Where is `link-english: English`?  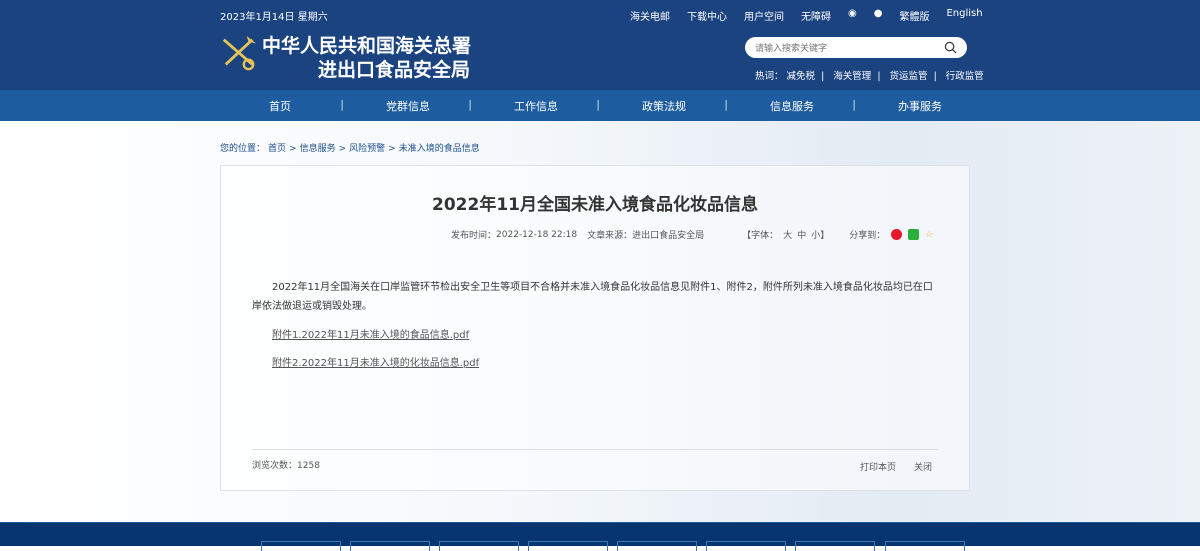 link-english: English is located at coordinates (964, 15).